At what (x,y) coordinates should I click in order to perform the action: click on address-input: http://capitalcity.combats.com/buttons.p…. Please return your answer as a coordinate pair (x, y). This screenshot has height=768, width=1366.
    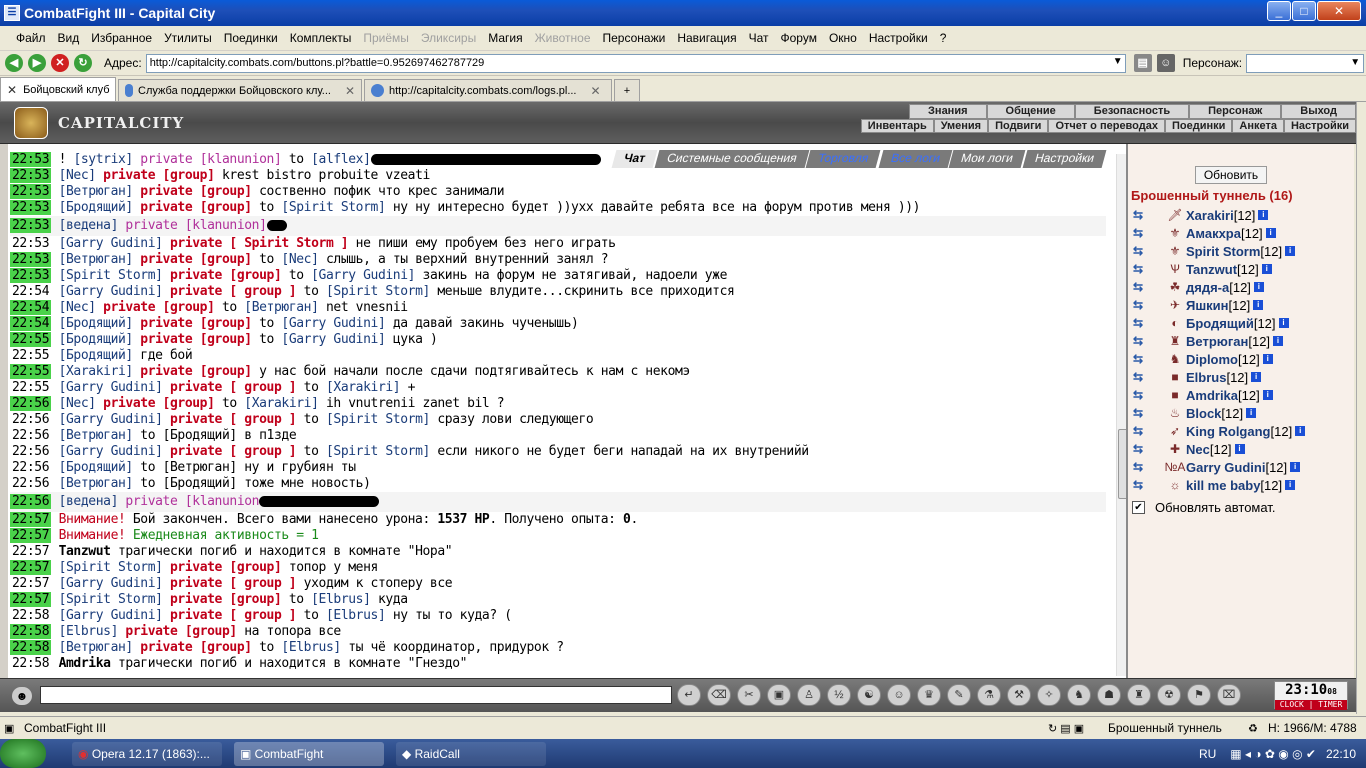
    Looking at the image, I should click on (635, 63).